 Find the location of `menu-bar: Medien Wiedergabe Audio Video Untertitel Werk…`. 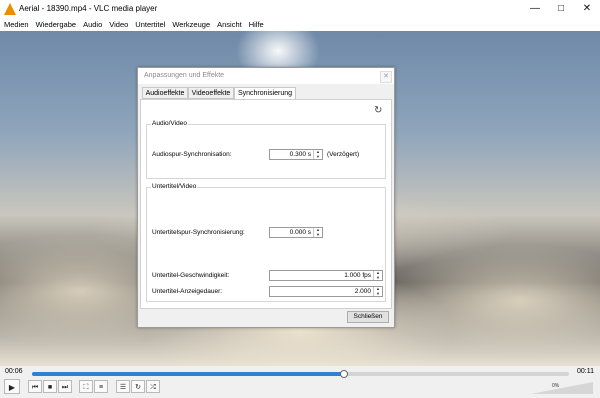

menu-bar: Medien Wiedergabe Audio Video Untertitel Werk… is located at coordinates (300, 25).